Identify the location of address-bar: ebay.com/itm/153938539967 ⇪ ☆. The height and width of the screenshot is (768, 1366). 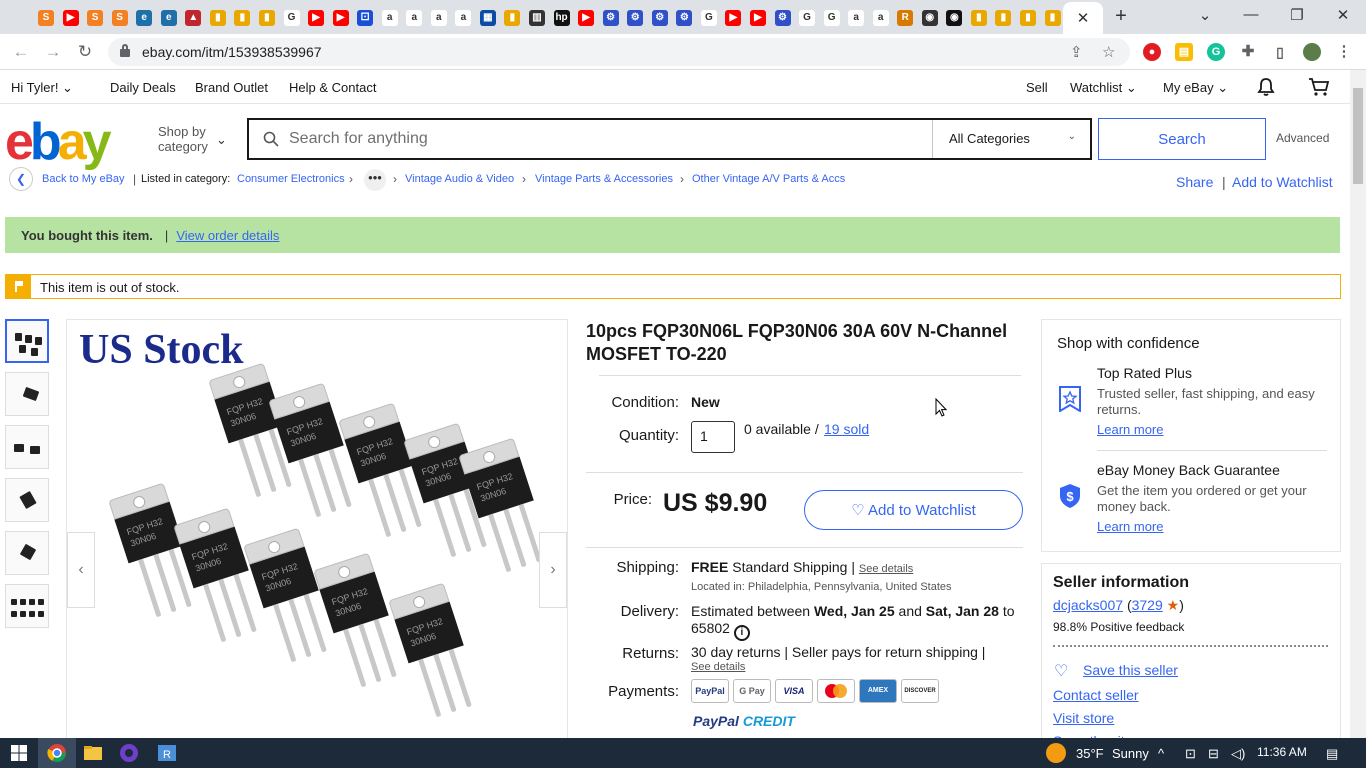
(619, 52).